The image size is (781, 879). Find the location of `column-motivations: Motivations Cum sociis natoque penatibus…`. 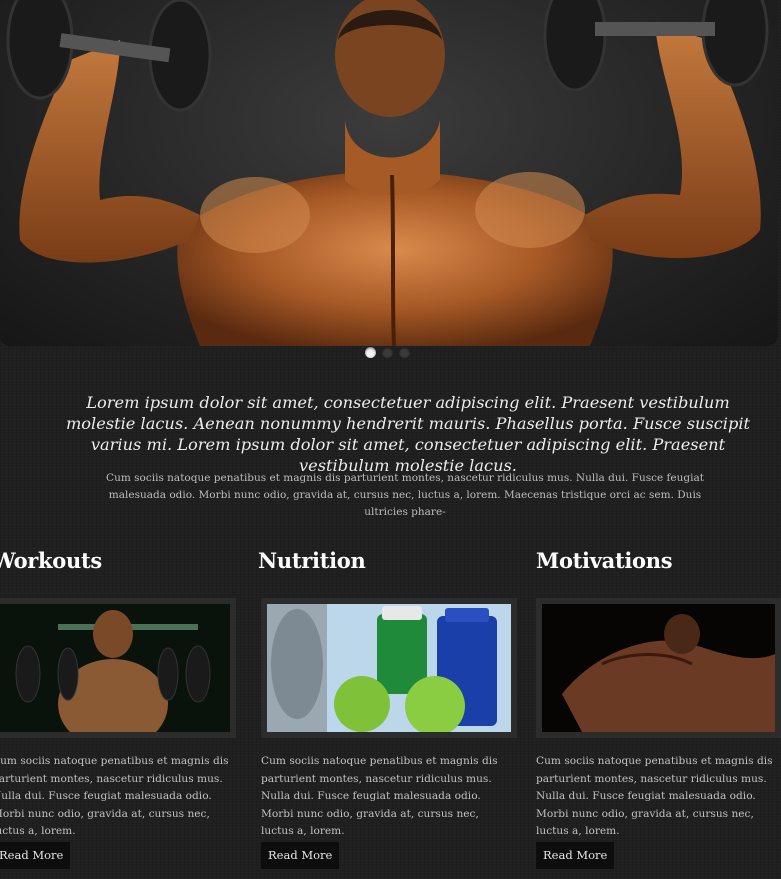

column-motivations: Motivations Cum sociis natoque penatibus… is located at coordinates (658, 708).